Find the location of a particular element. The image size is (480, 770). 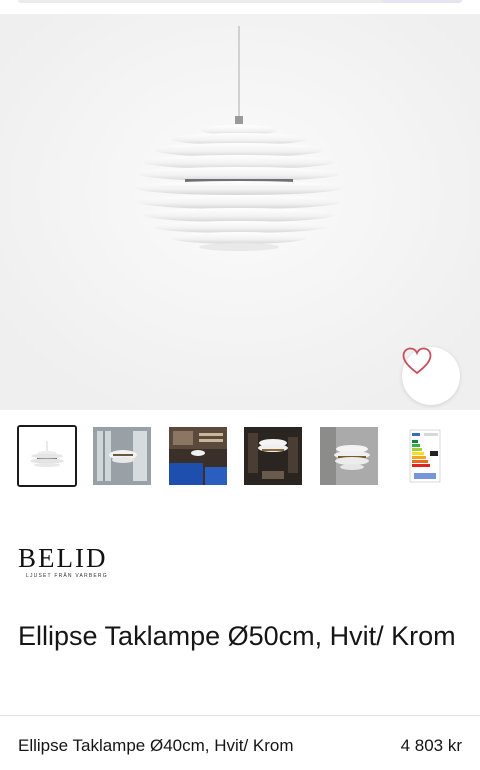

thumb-lamp-dark-room is located at coordinates (273, 456).